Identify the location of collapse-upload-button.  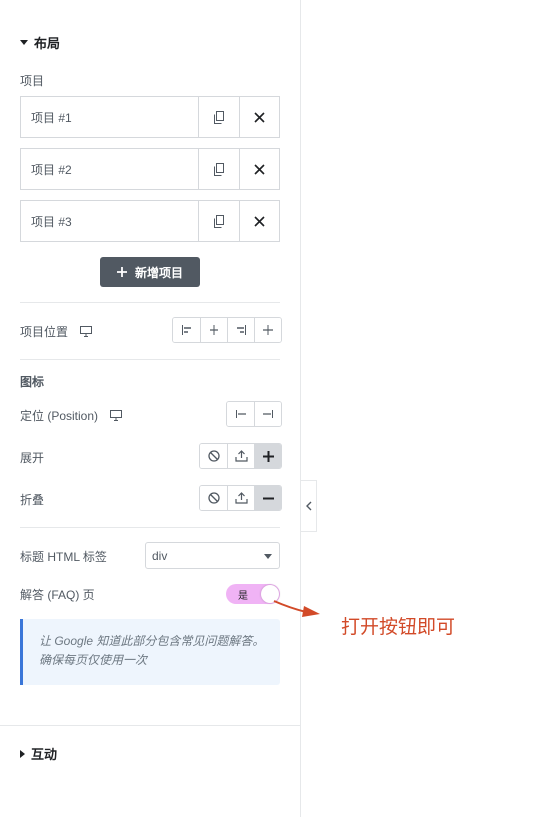
(240, 498).